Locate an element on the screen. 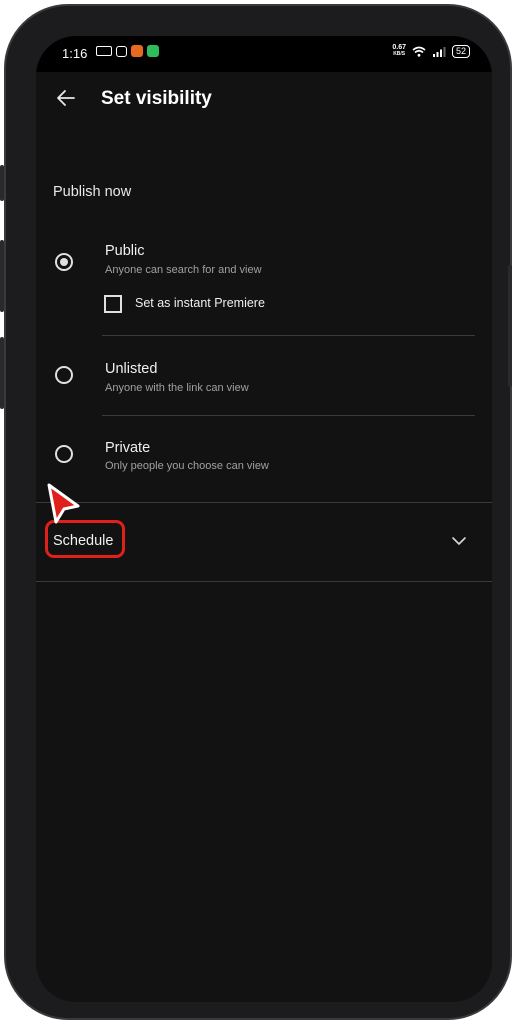 This screenshot has height=1024, width=516. schedule-row: Schedule is located at coordinates (264, 543).